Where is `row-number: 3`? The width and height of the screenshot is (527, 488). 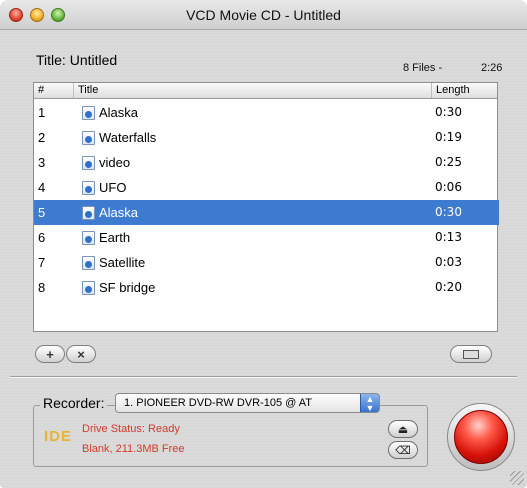
row-number: 3 is located at coordinates (42, 162).